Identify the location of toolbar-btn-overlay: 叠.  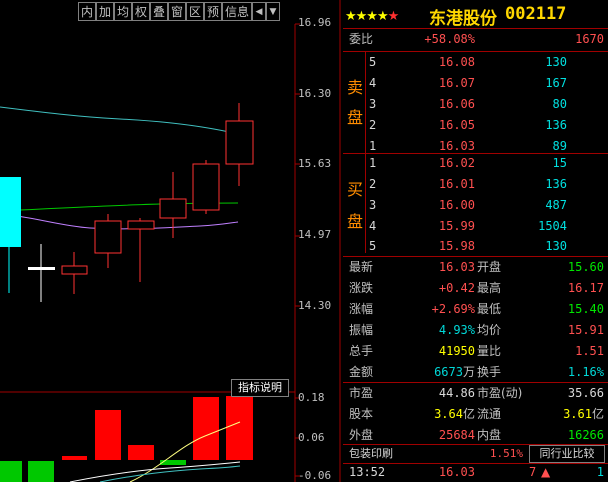
(159, 11).